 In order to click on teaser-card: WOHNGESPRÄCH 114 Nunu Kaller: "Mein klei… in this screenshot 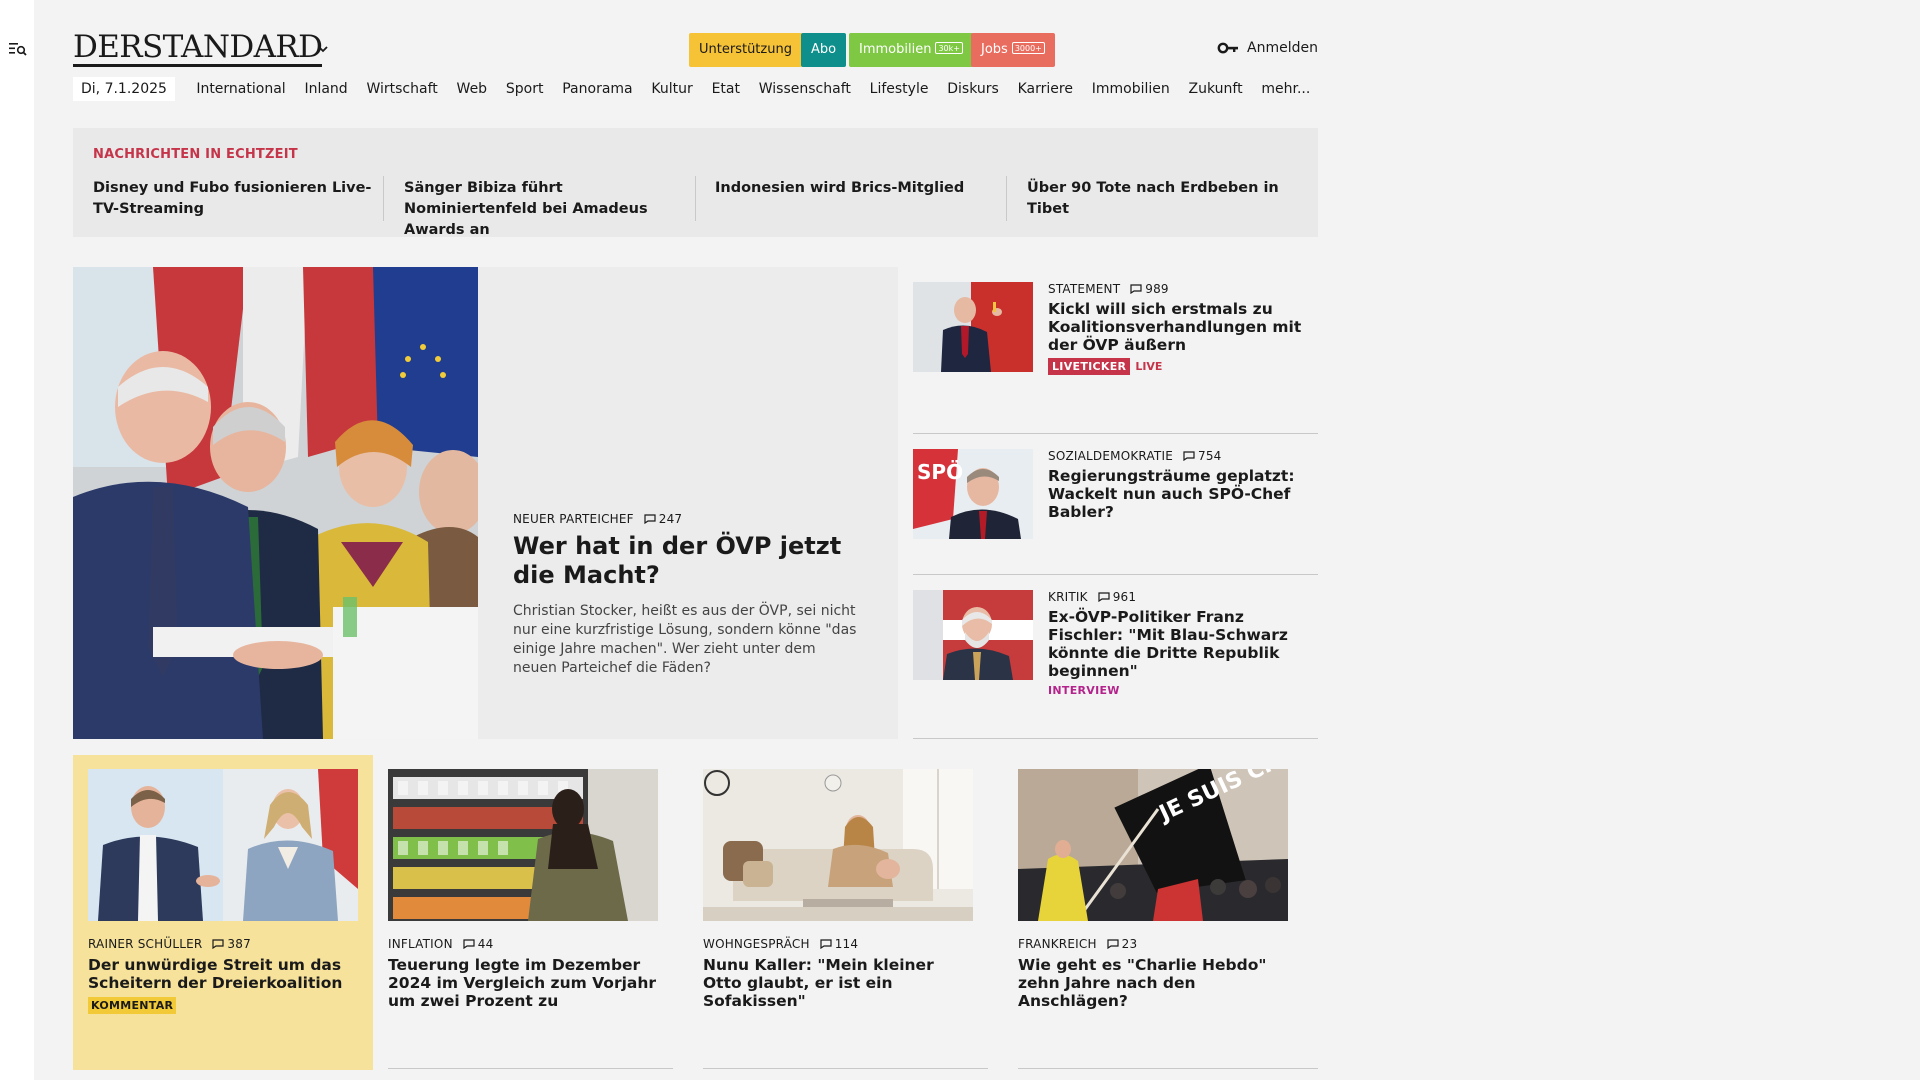, I will do `click(838, 912)`.